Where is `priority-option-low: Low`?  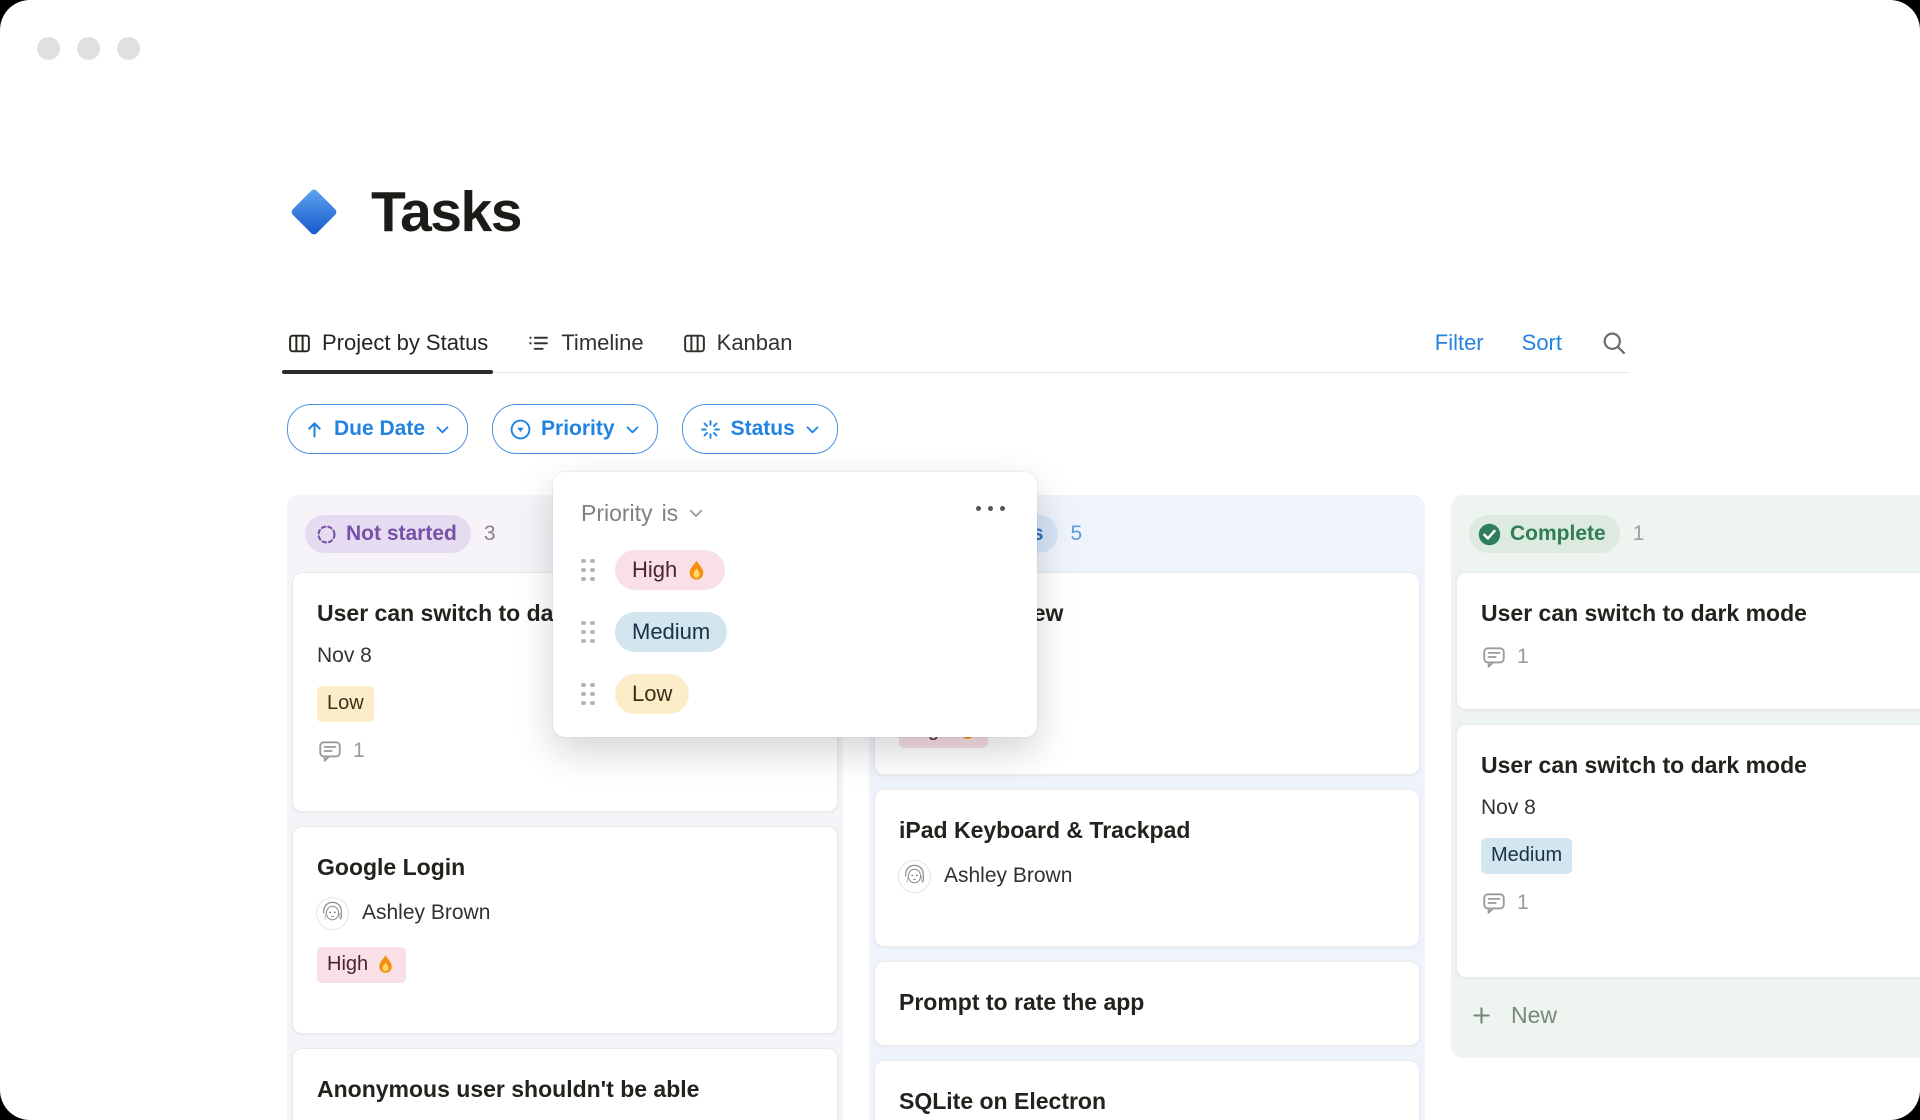
priority-option-low: Low is located at coordinates (795, 694).